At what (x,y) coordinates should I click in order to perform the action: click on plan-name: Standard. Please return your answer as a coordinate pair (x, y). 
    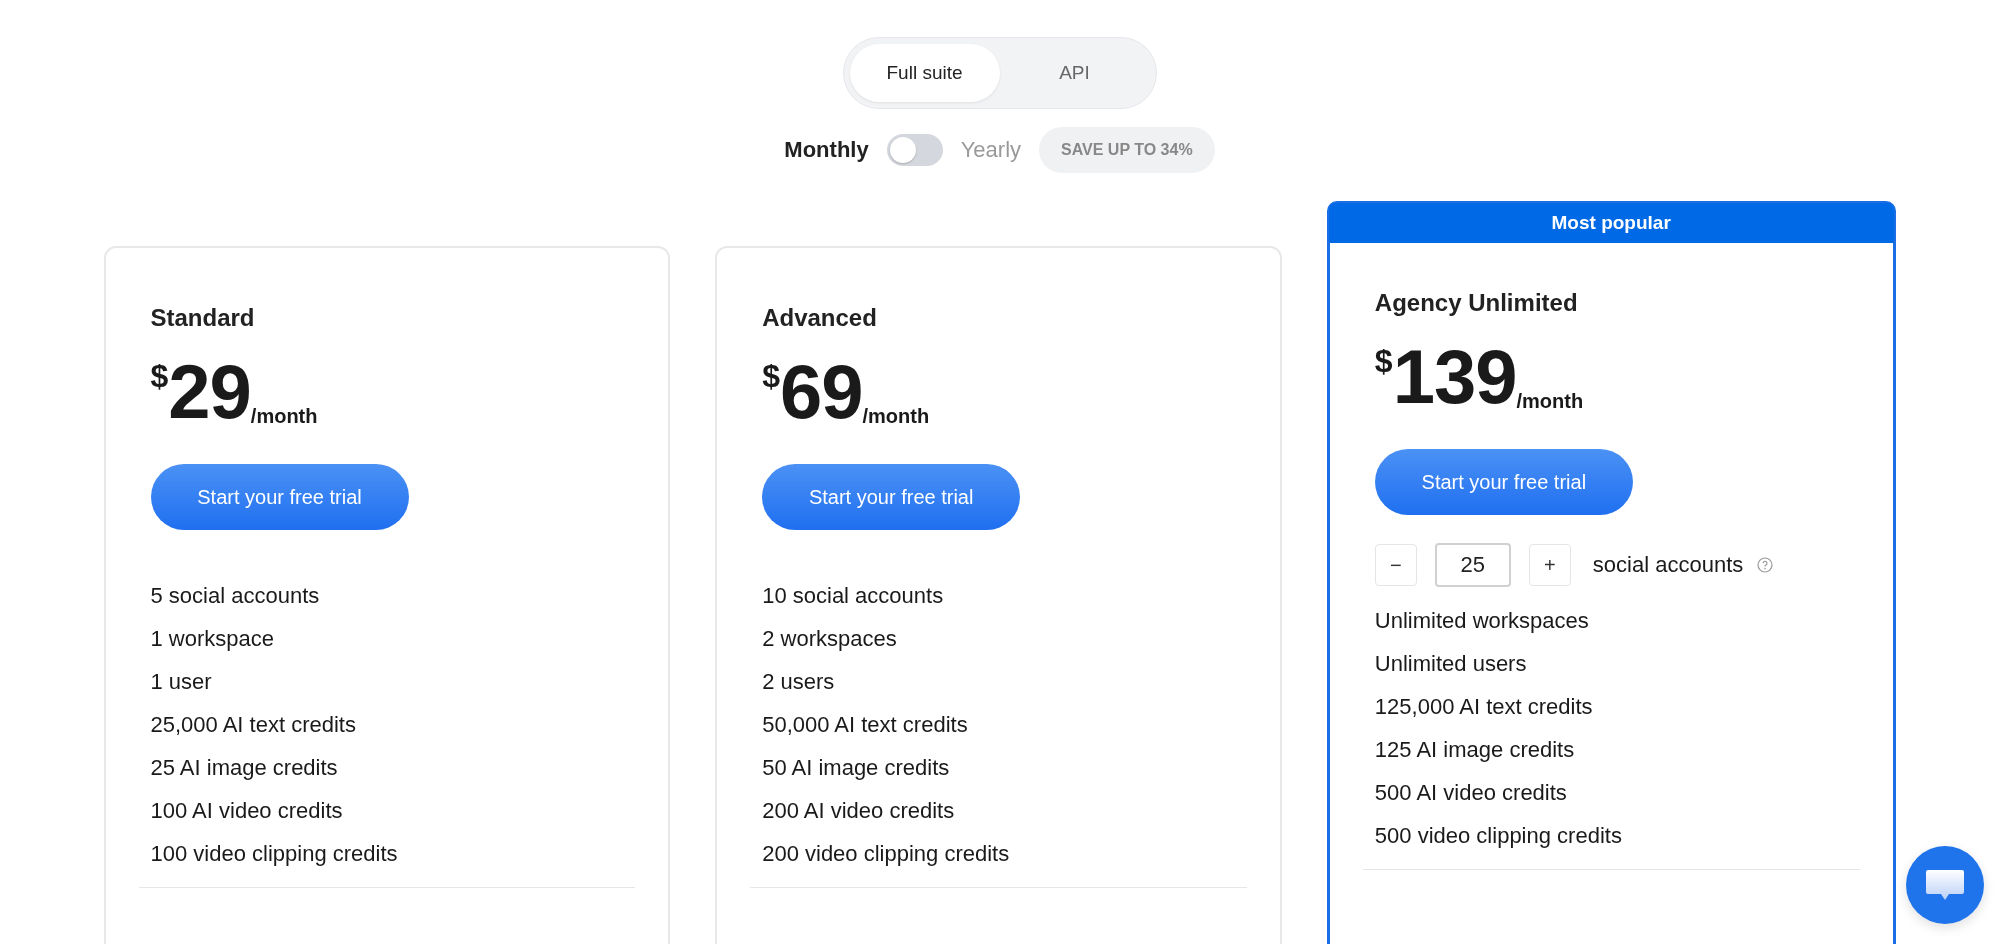
    Looking at the image, I should click on (203, 318).